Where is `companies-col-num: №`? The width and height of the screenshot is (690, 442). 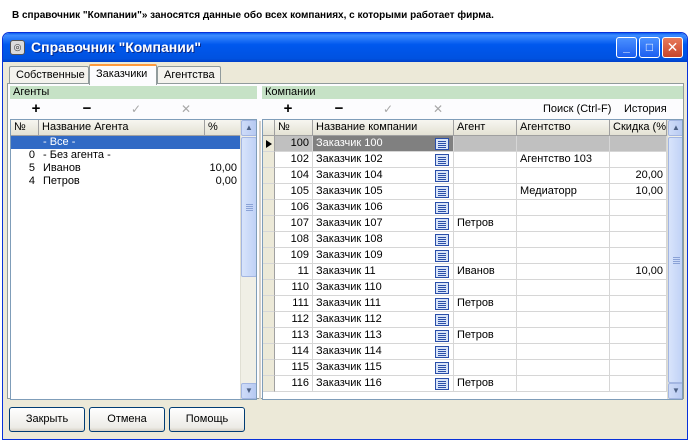
companies-col-num: № is located at coordinates (294, 128).